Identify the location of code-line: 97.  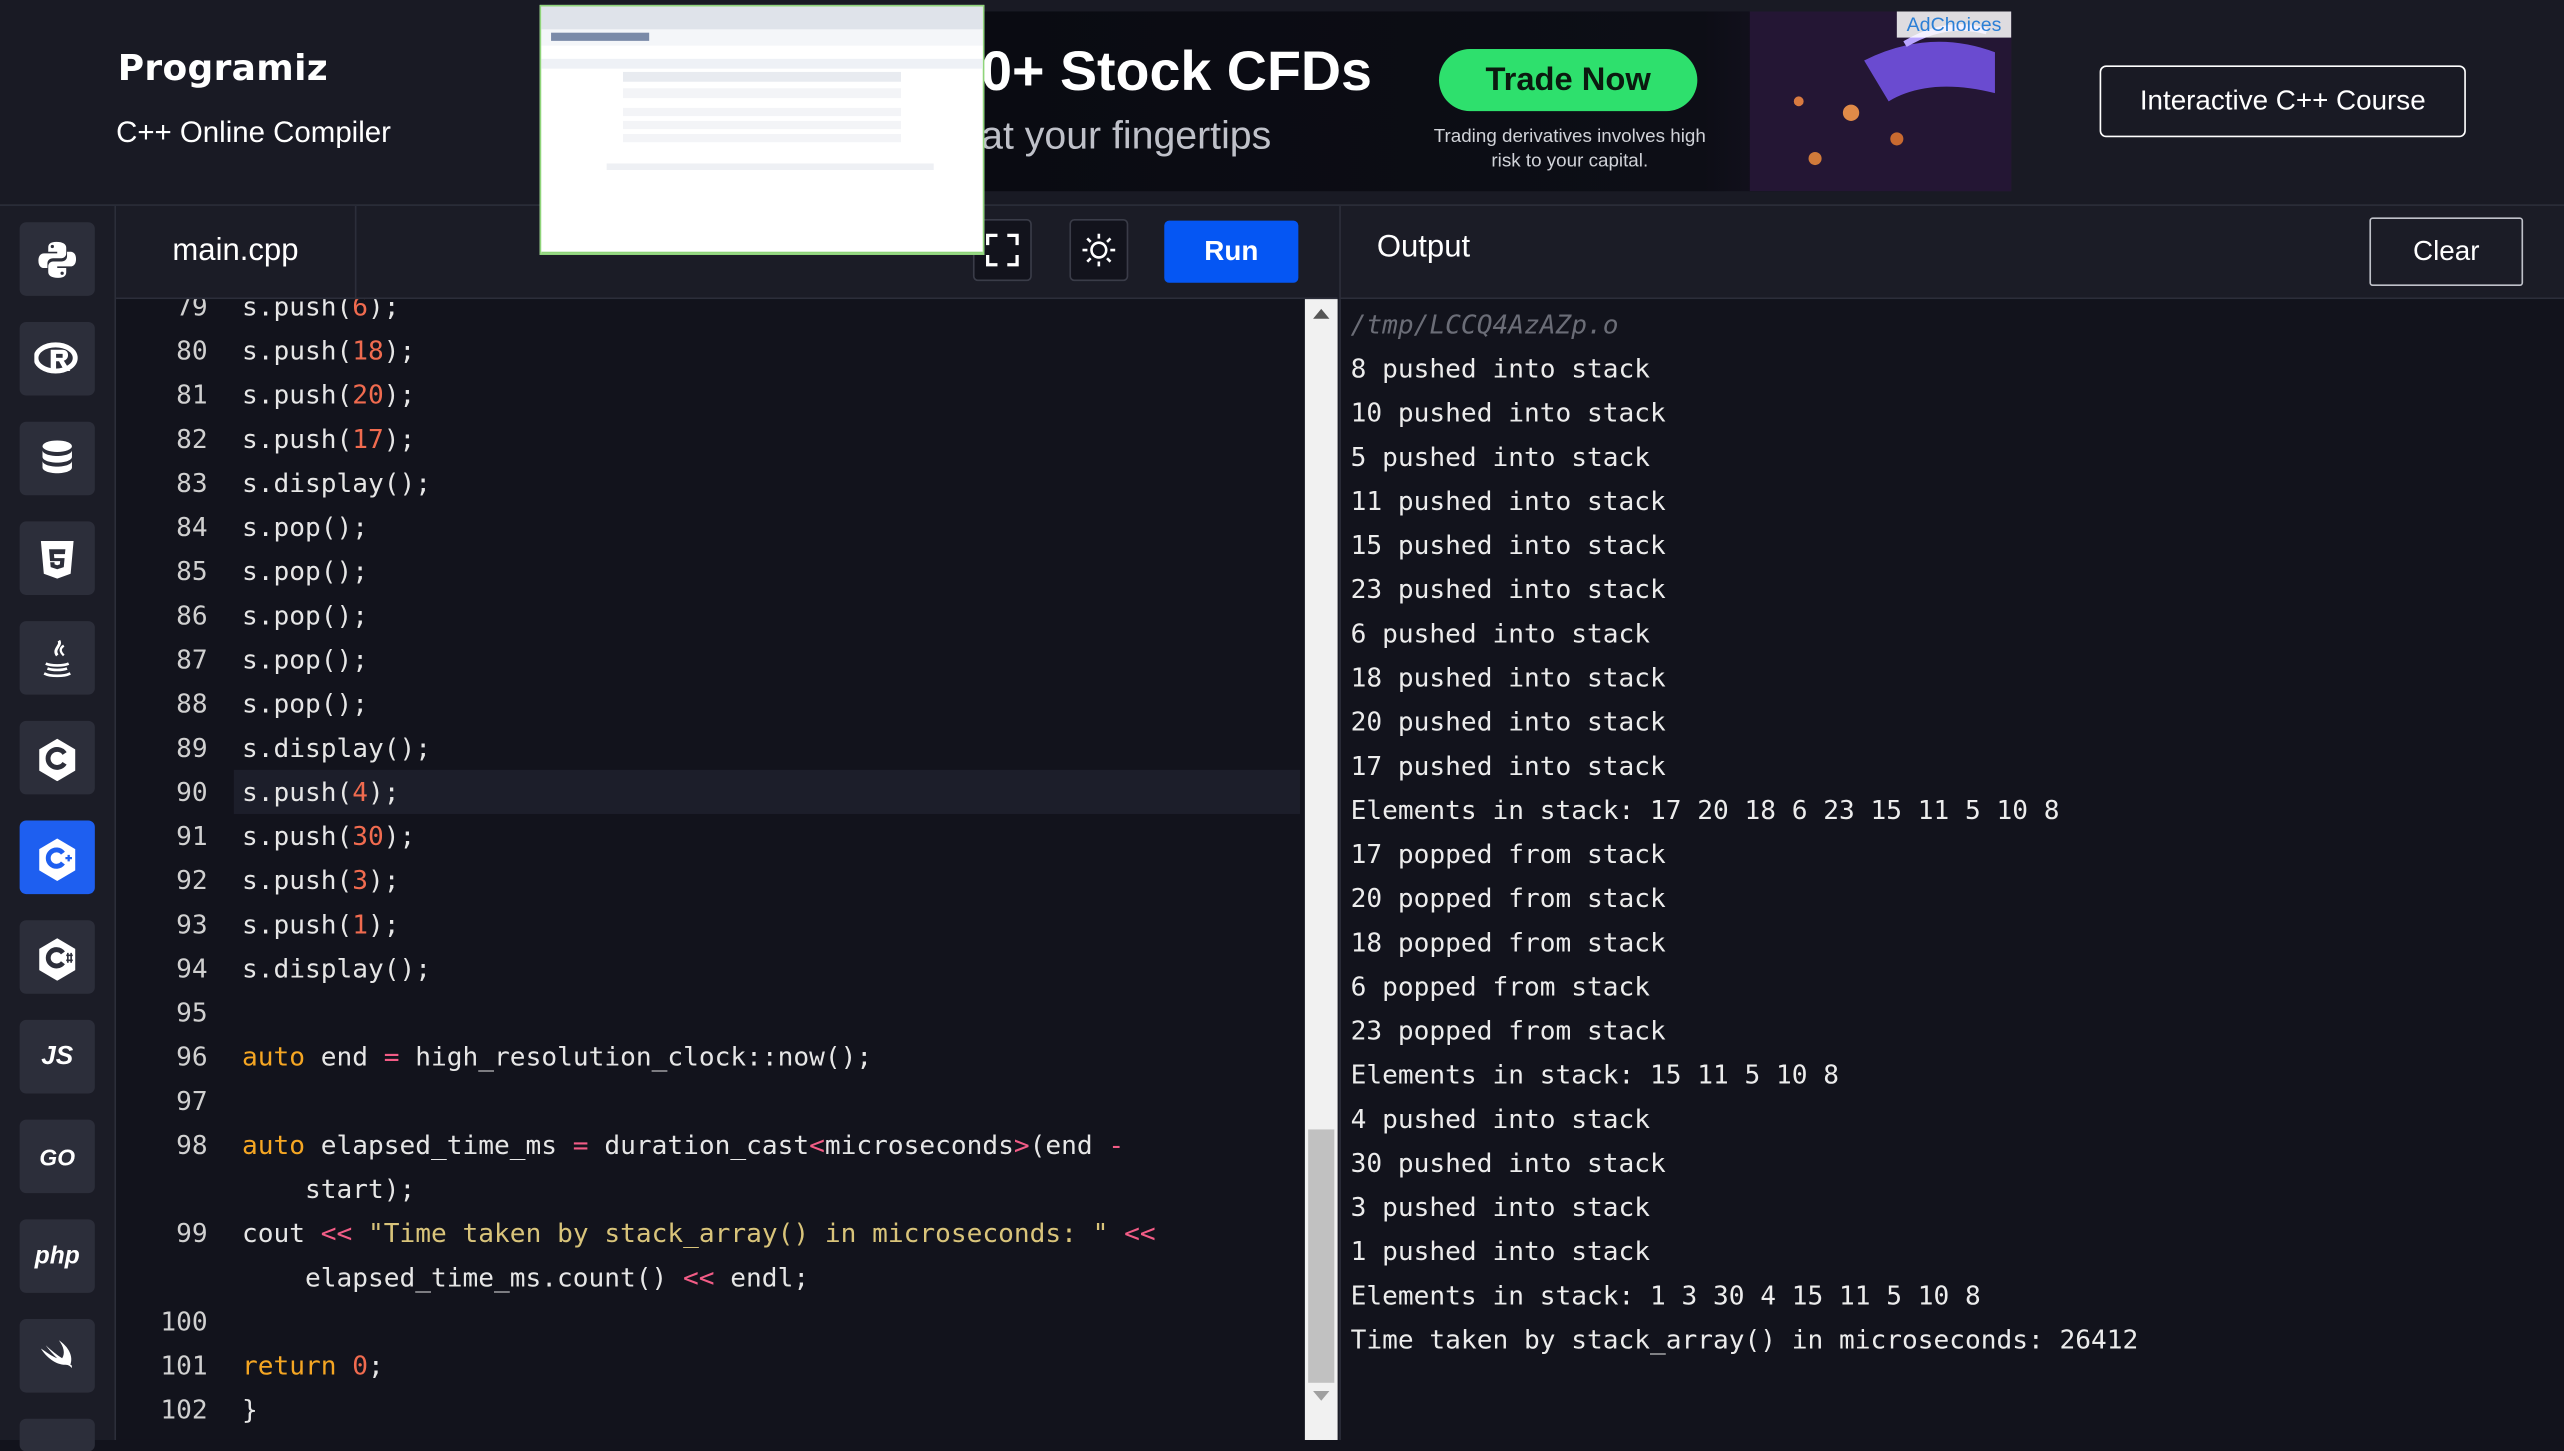
(710, 1101).